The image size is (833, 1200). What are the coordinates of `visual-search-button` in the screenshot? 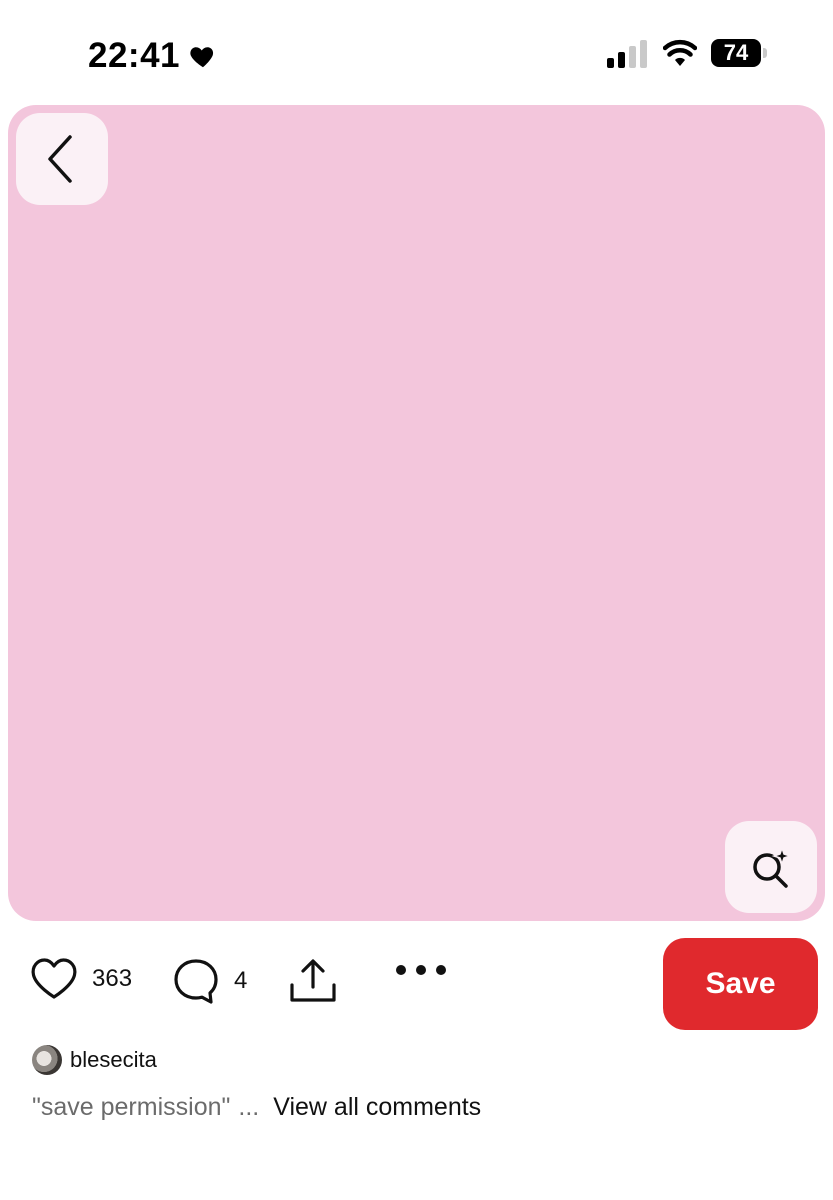 It's located at (771, 867).